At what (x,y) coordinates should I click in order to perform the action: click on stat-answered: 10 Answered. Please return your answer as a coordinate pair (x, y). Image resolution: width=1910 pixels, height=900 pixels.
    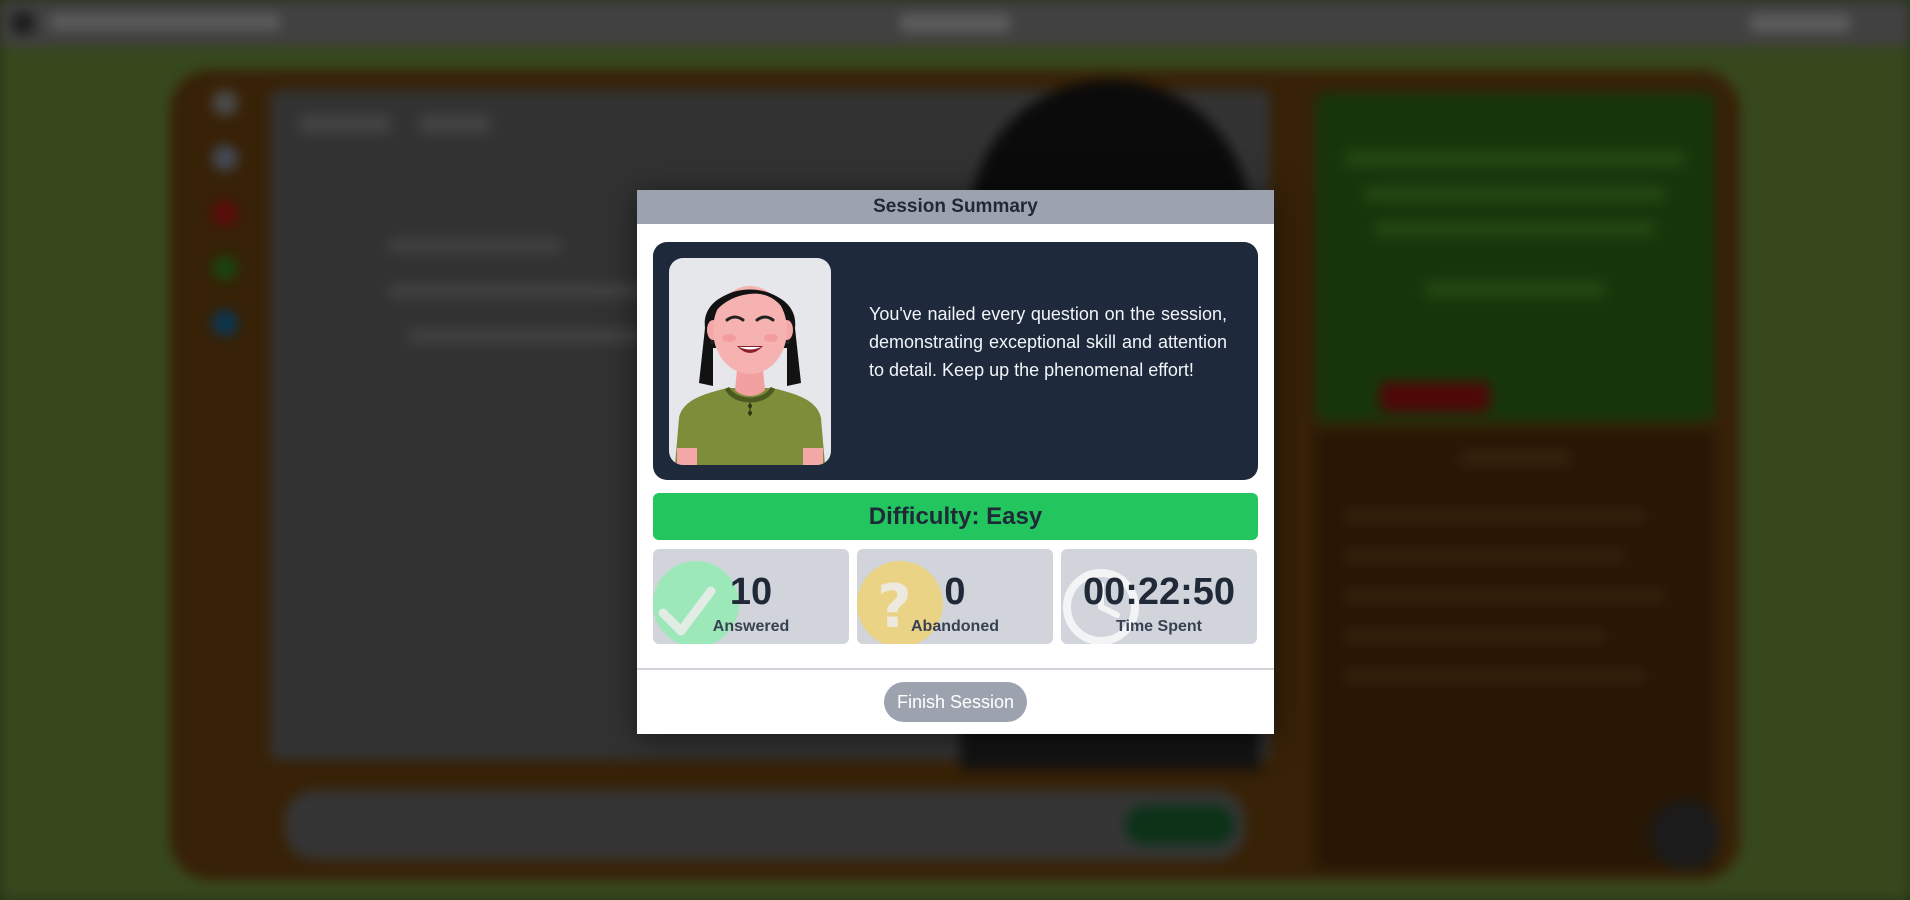
    Looking at the image, I should click on (751, 596).